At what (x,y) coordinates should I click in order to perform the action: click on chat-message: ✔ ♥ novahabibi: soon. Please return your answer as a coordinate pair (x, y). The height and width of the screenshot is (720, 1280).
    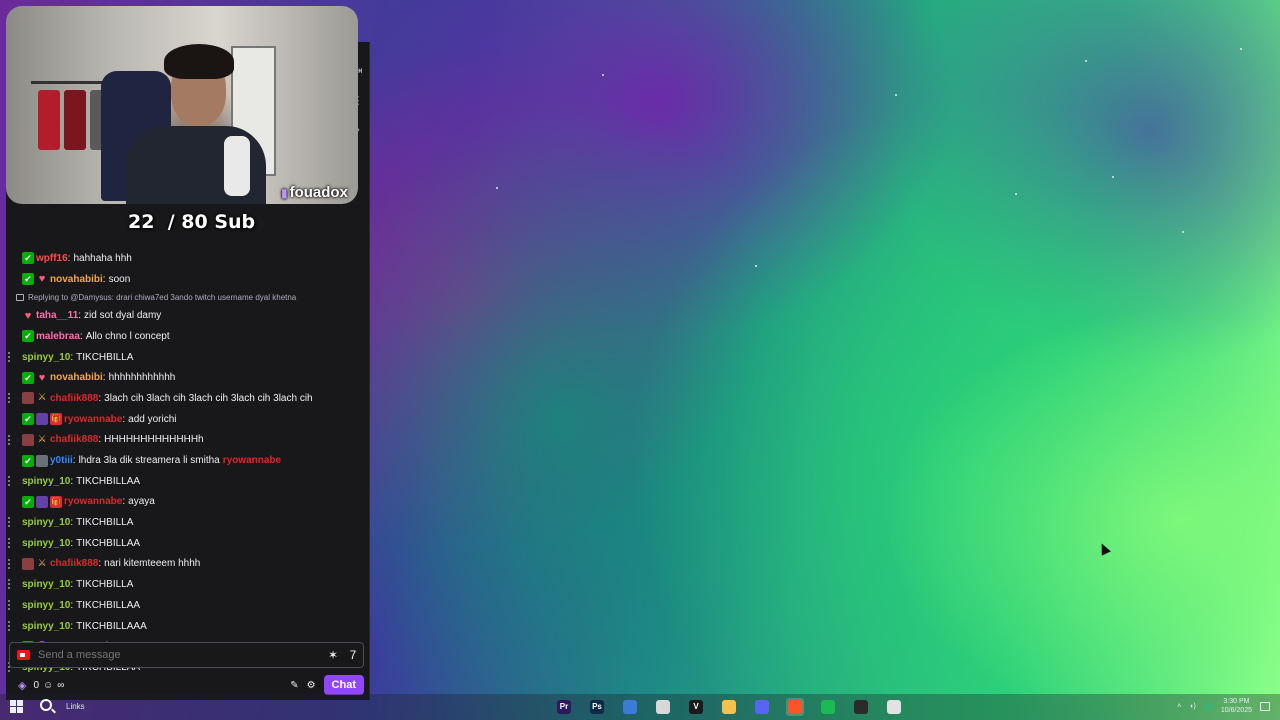
    Looking at the image, I should click on (188, 279).